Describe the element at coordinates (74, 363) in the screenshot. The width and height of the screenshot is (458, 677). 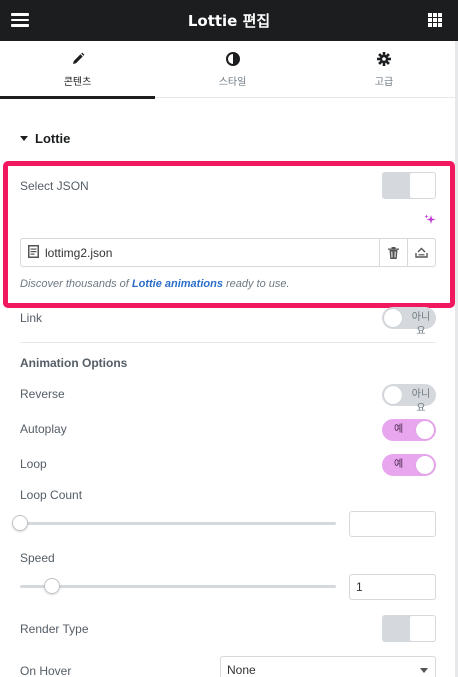
I see `animation-options-title: Animation Options` at that location.